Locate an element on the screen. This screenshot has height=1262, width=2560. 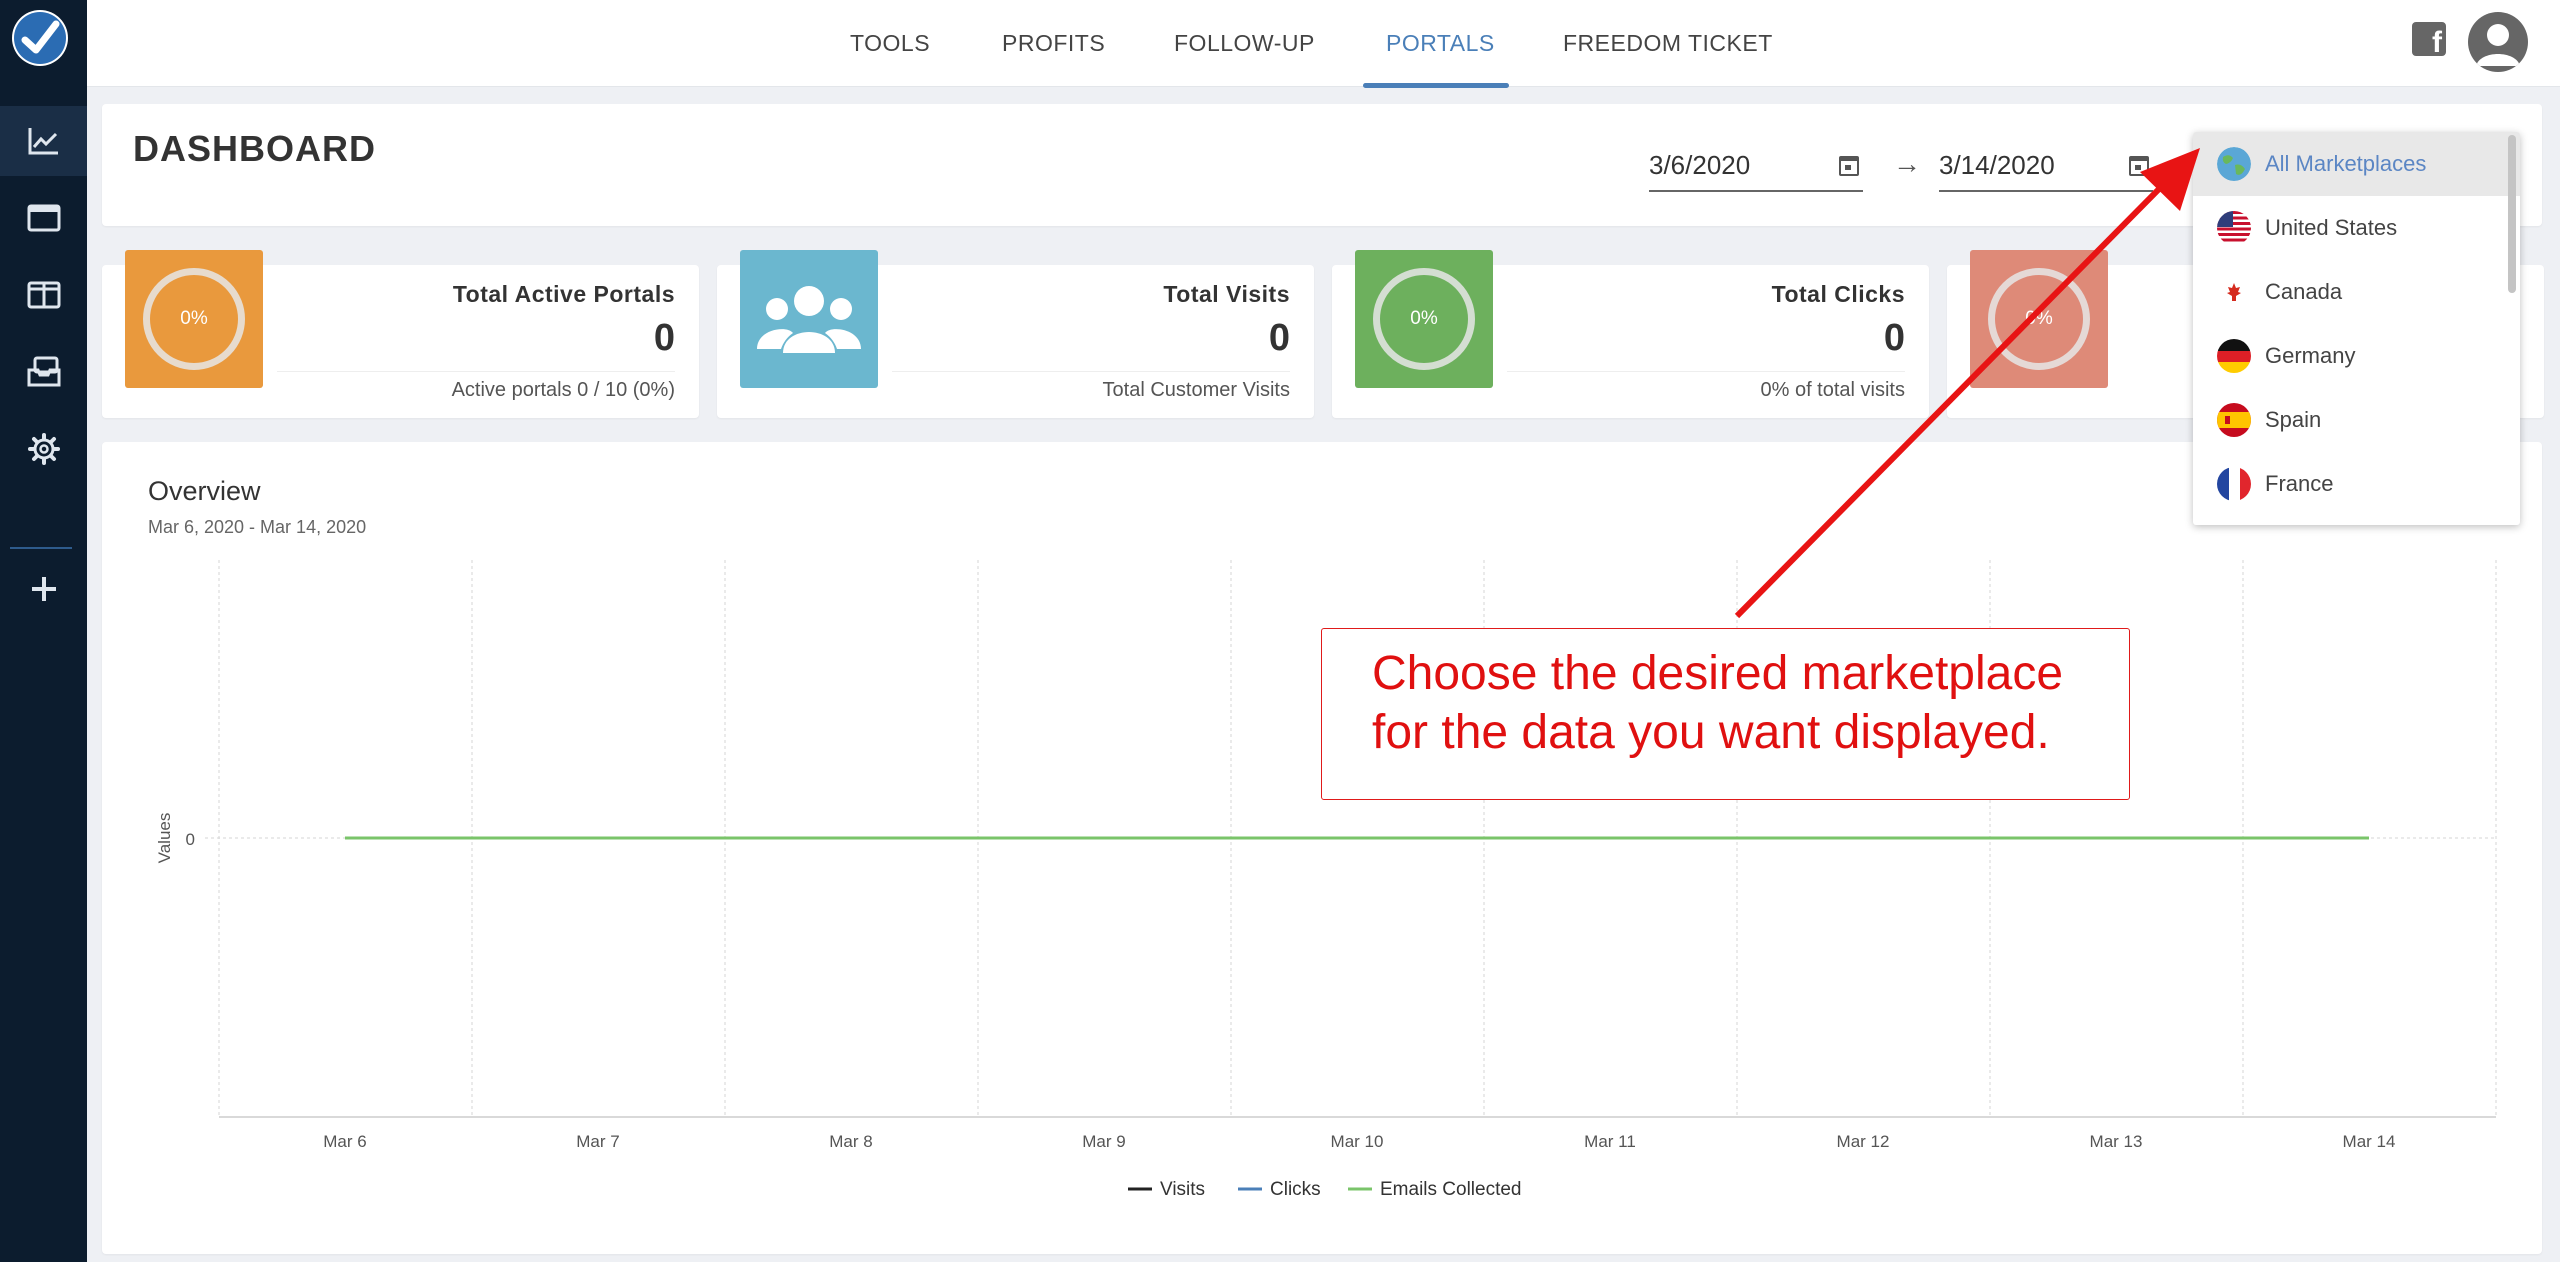
nav-active-indicator is located at coordinates (1436, 85).